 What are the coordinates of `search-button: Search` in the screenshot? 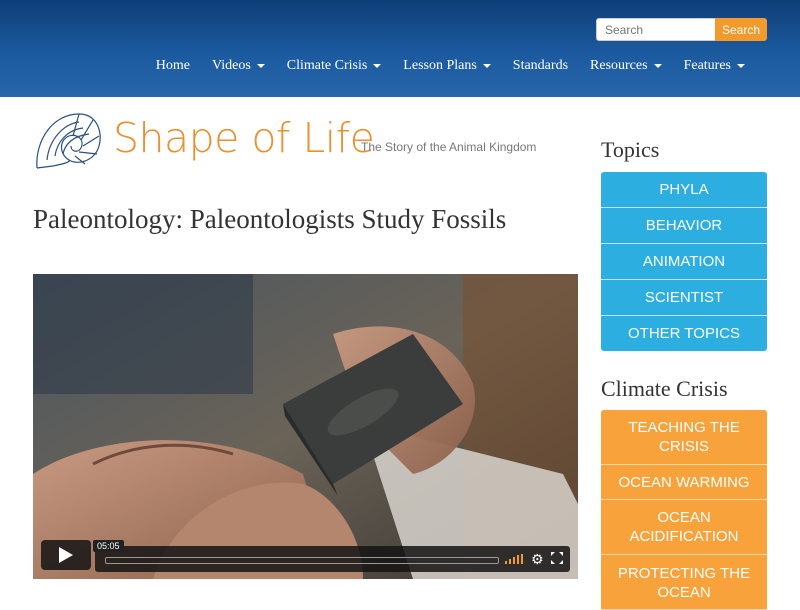 It's located at (741, 29).